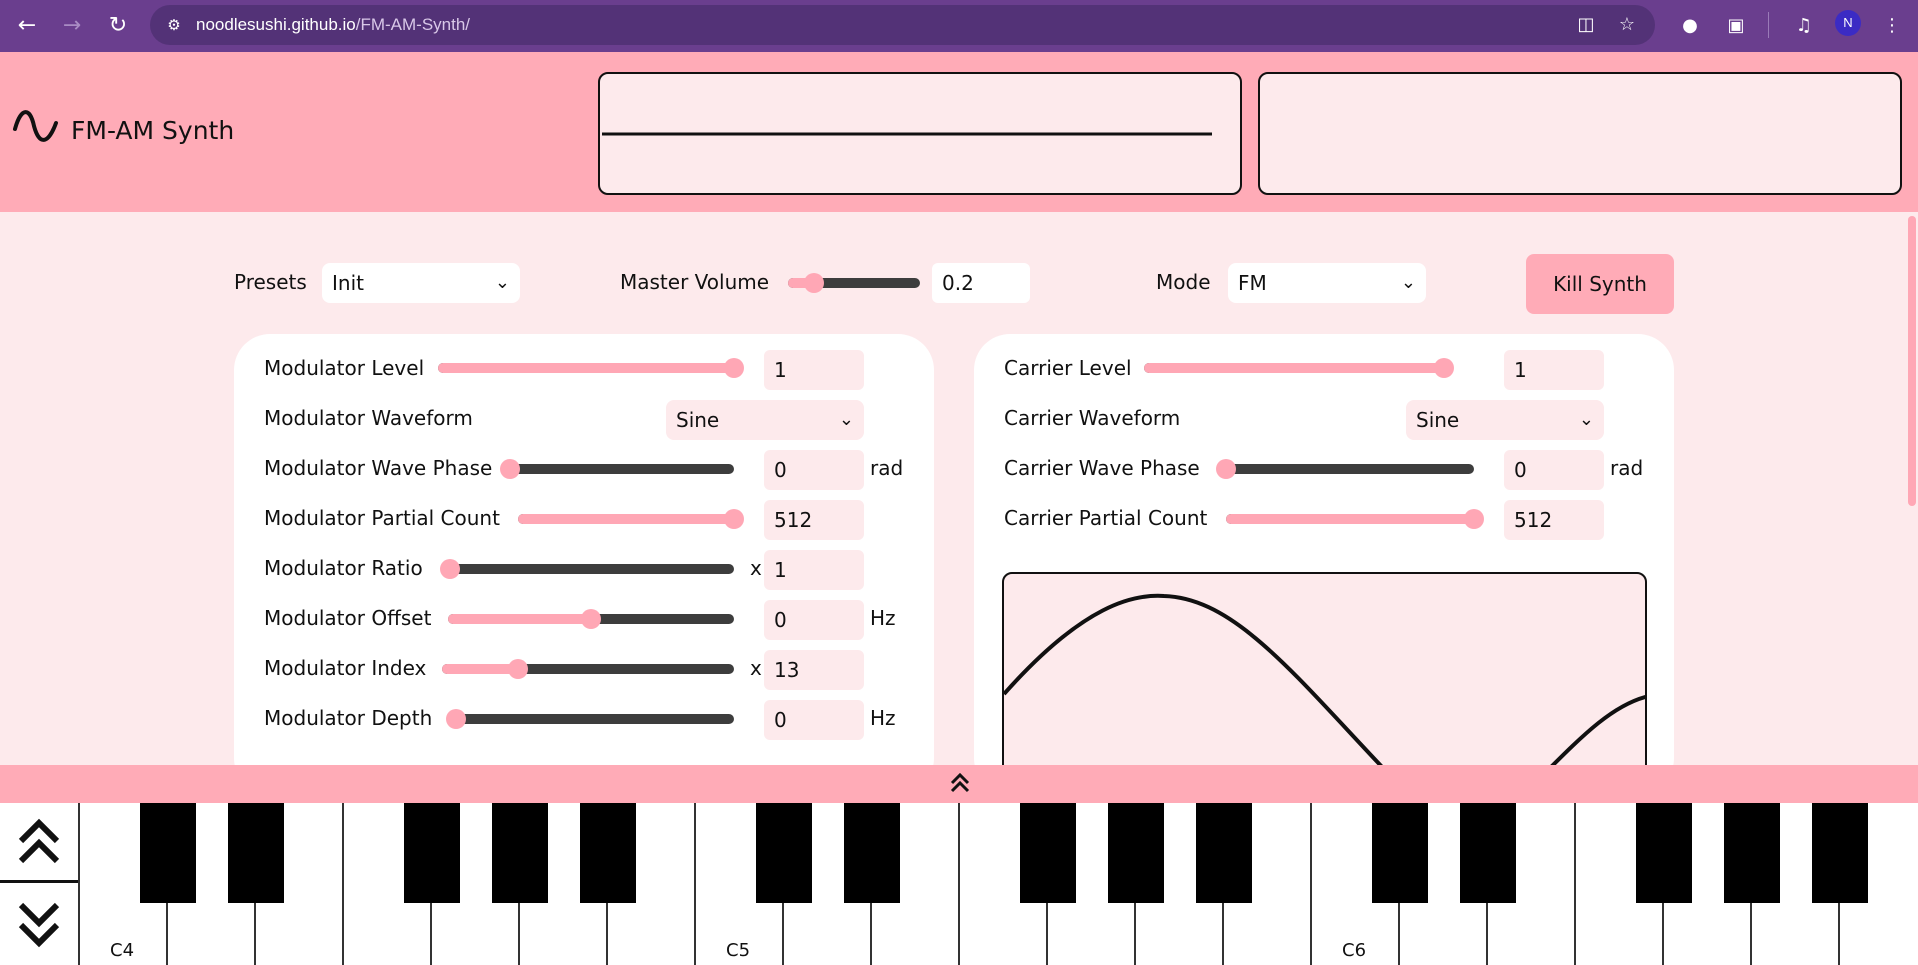 This screenshot has width=1918, height=965. What do you see at coordinates (588, 669) in the screenshot?
I see `modulator-index-slider` at bounding box center [588, 669].